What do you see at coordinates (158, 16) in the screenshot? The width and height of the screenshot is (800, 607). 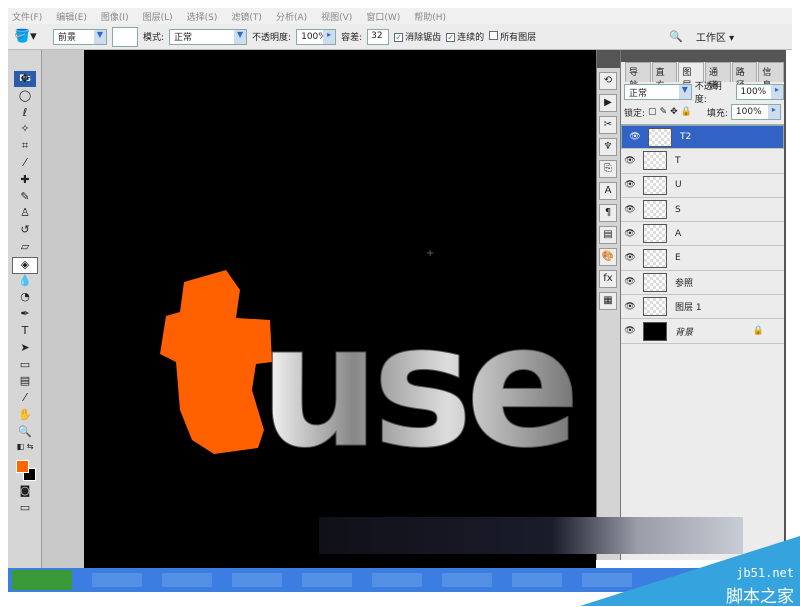 I see `menu-layer: 图层(L)` at bounding box center [158, 16].